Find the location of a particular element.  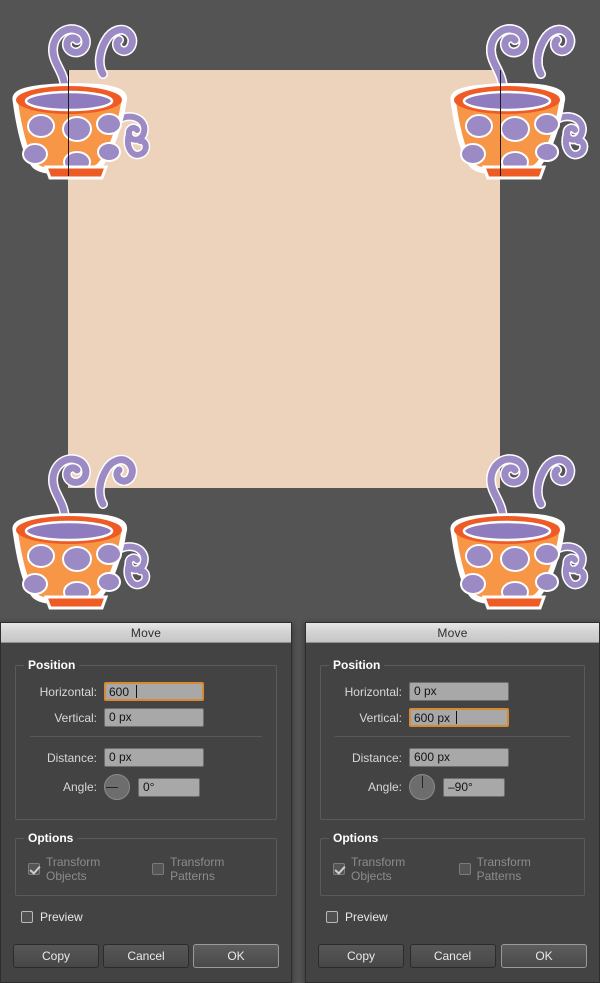

vertical-field-row: Vertical: 0 px is located at coordinates (146, 717).